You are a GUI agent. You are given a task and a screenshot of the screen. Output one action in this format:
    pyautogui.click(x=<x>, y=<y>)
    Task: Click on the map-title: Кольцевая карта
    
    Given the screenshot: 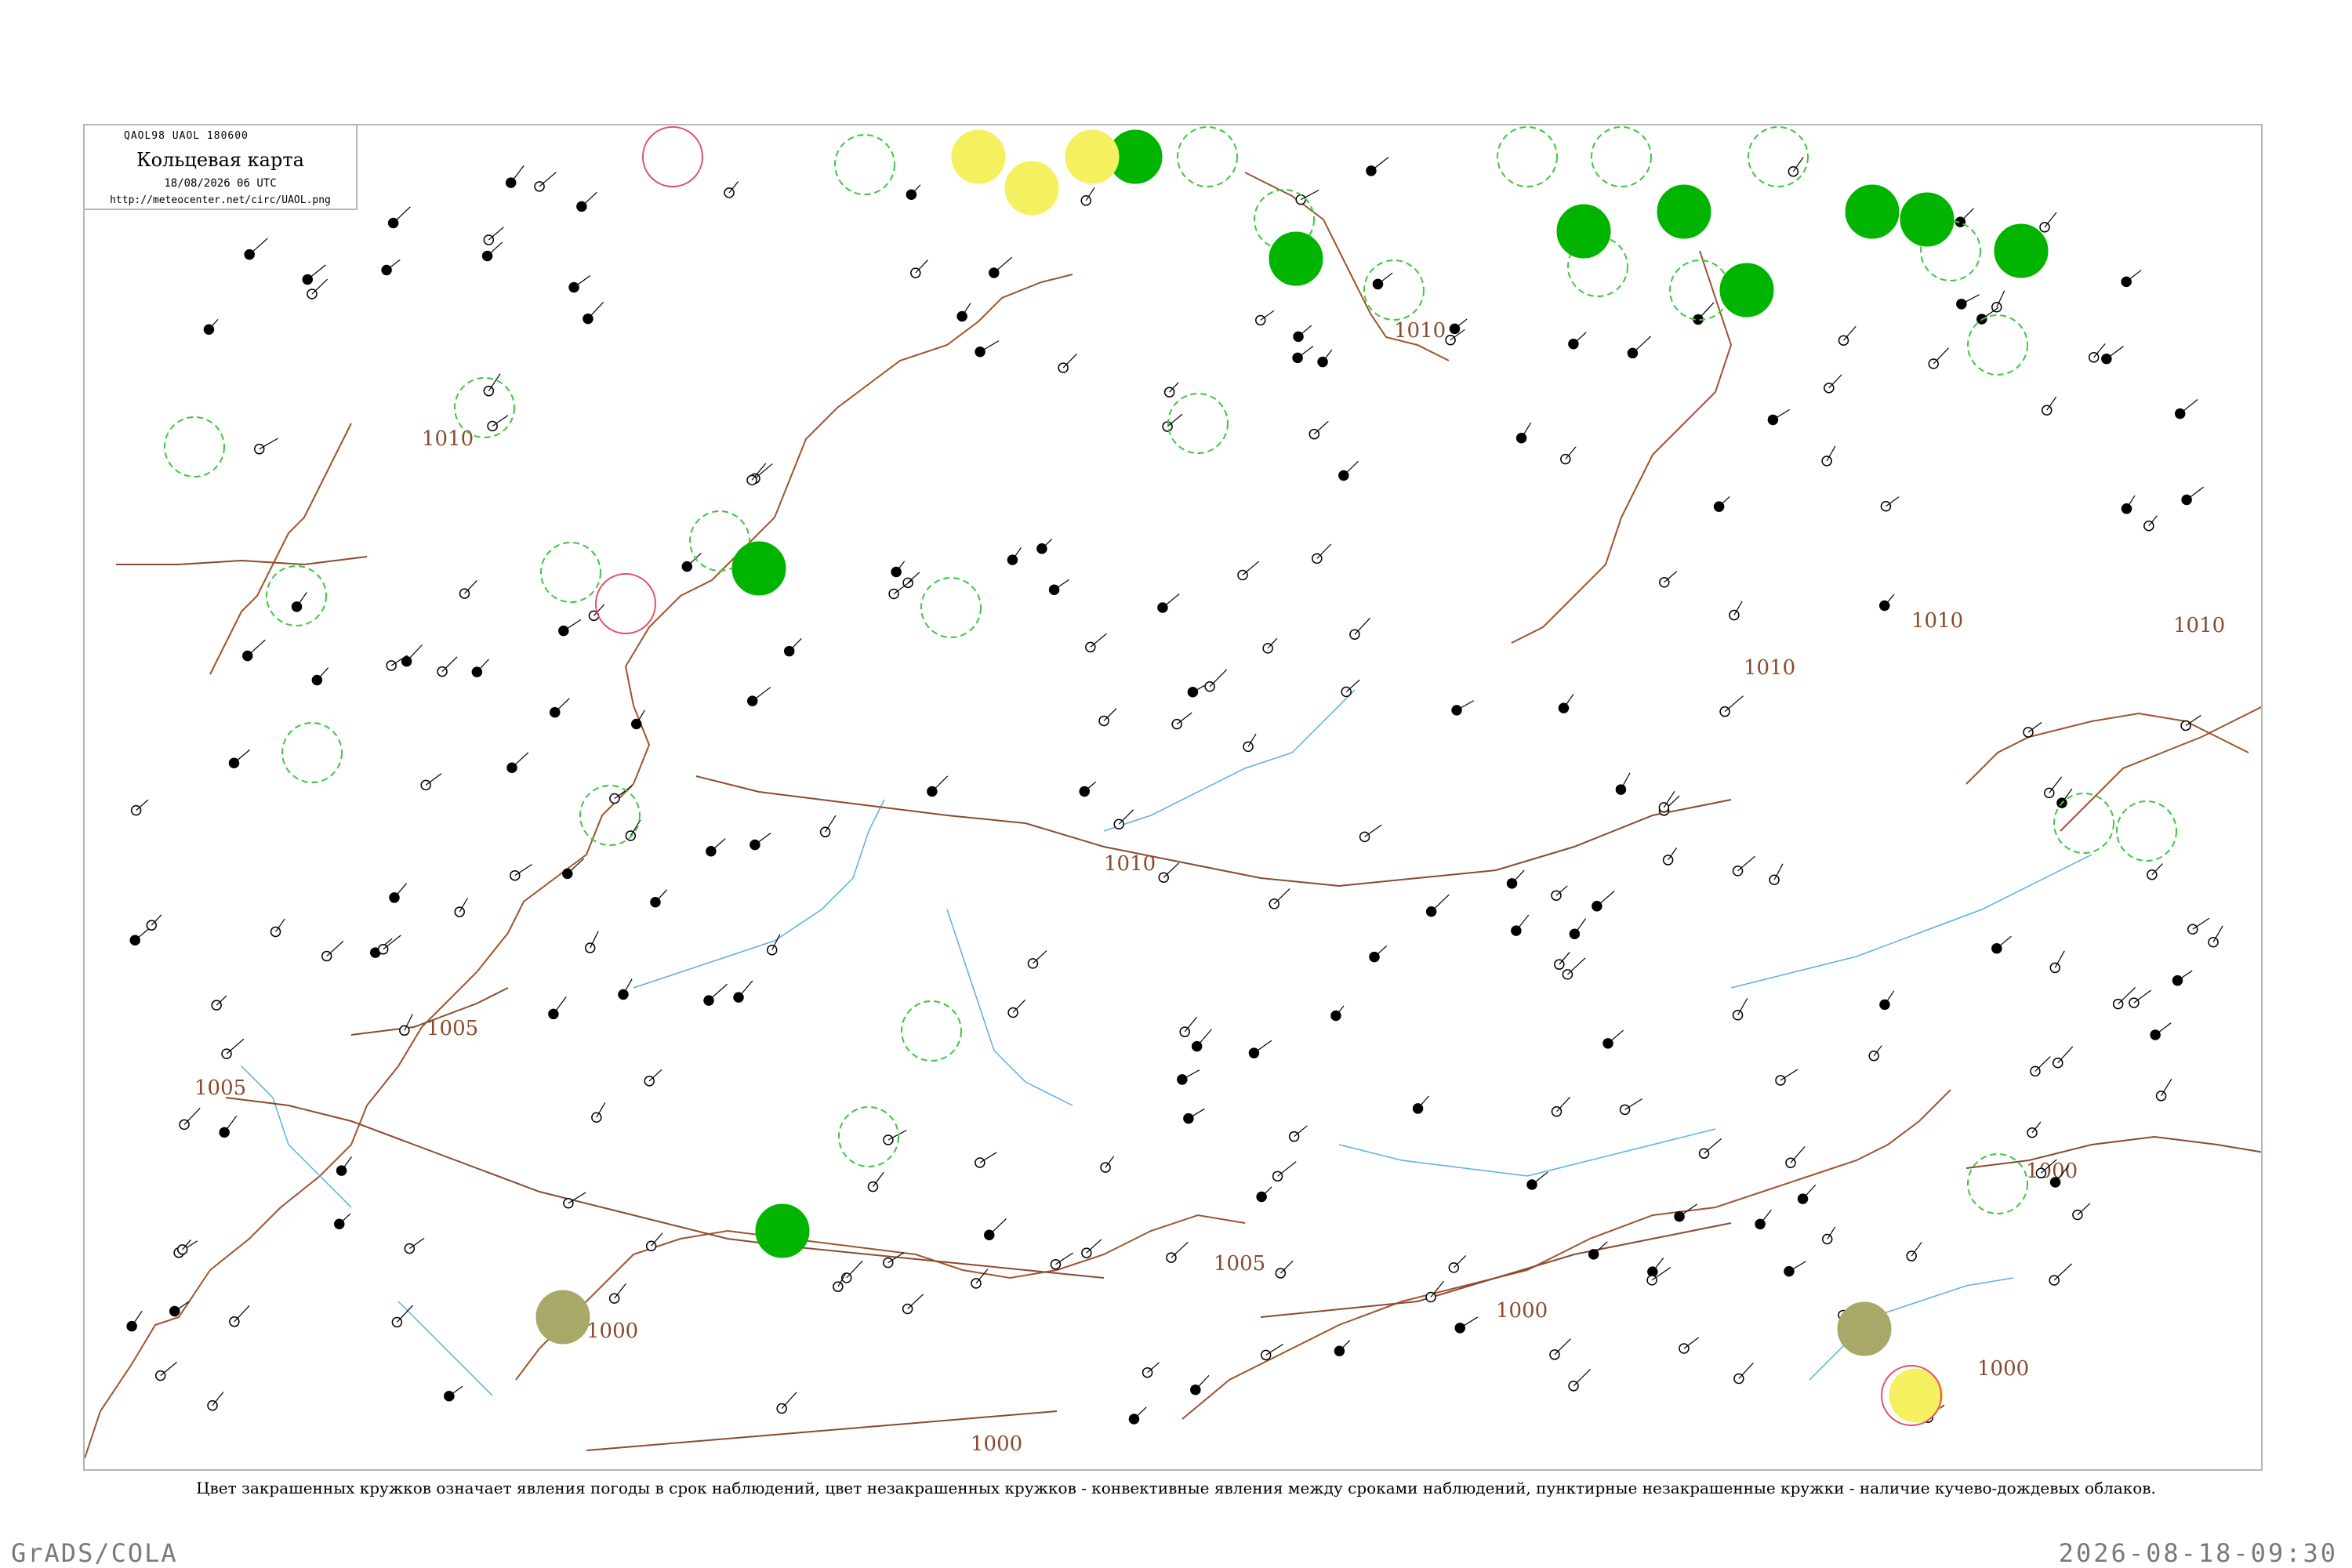 What is the action you would take?
    pyautogui.click(x=220, y=160)
    